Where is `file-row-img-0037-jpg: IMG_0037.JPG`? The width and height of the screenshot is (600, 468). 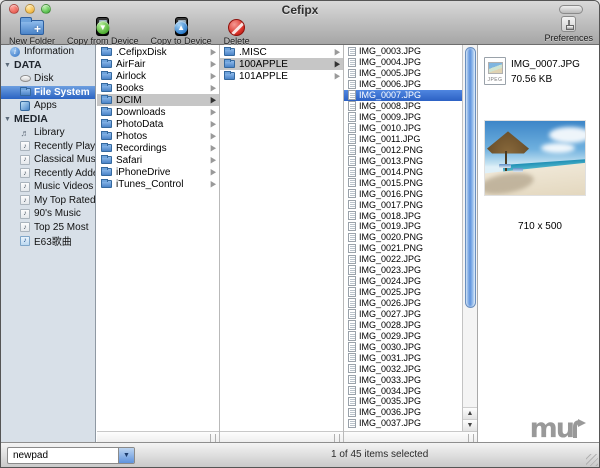 file-row-img-0037-jpg: IMG_0037.JPG is located at coordinates (403, 423).